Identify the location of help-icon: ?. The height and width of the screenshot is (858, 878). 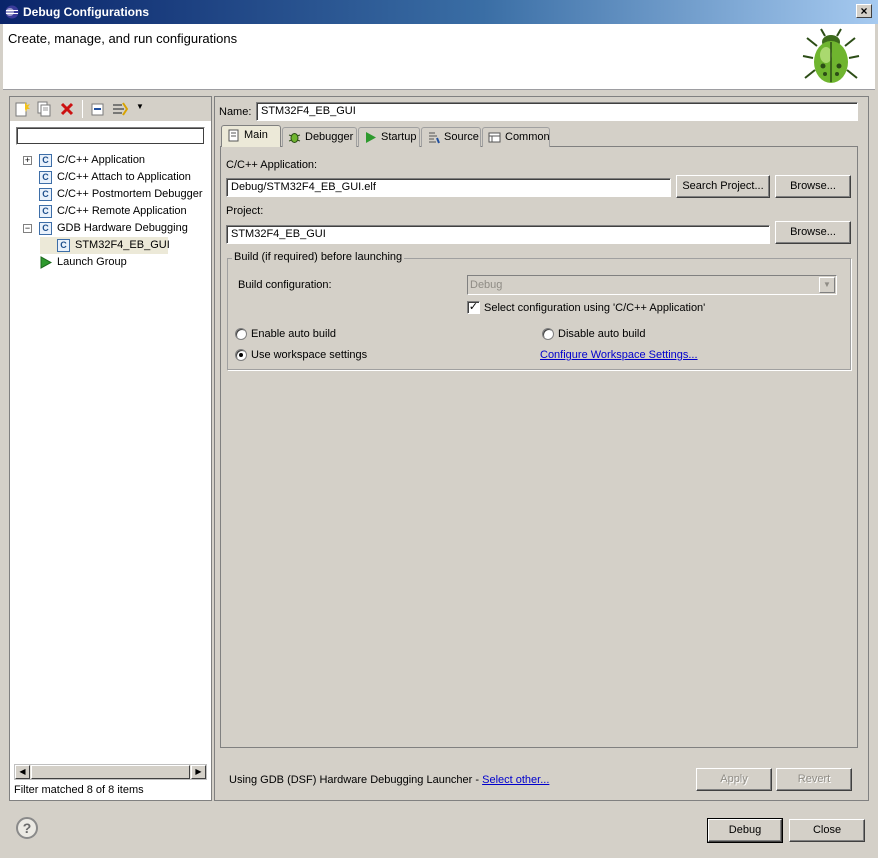
(27, 828).